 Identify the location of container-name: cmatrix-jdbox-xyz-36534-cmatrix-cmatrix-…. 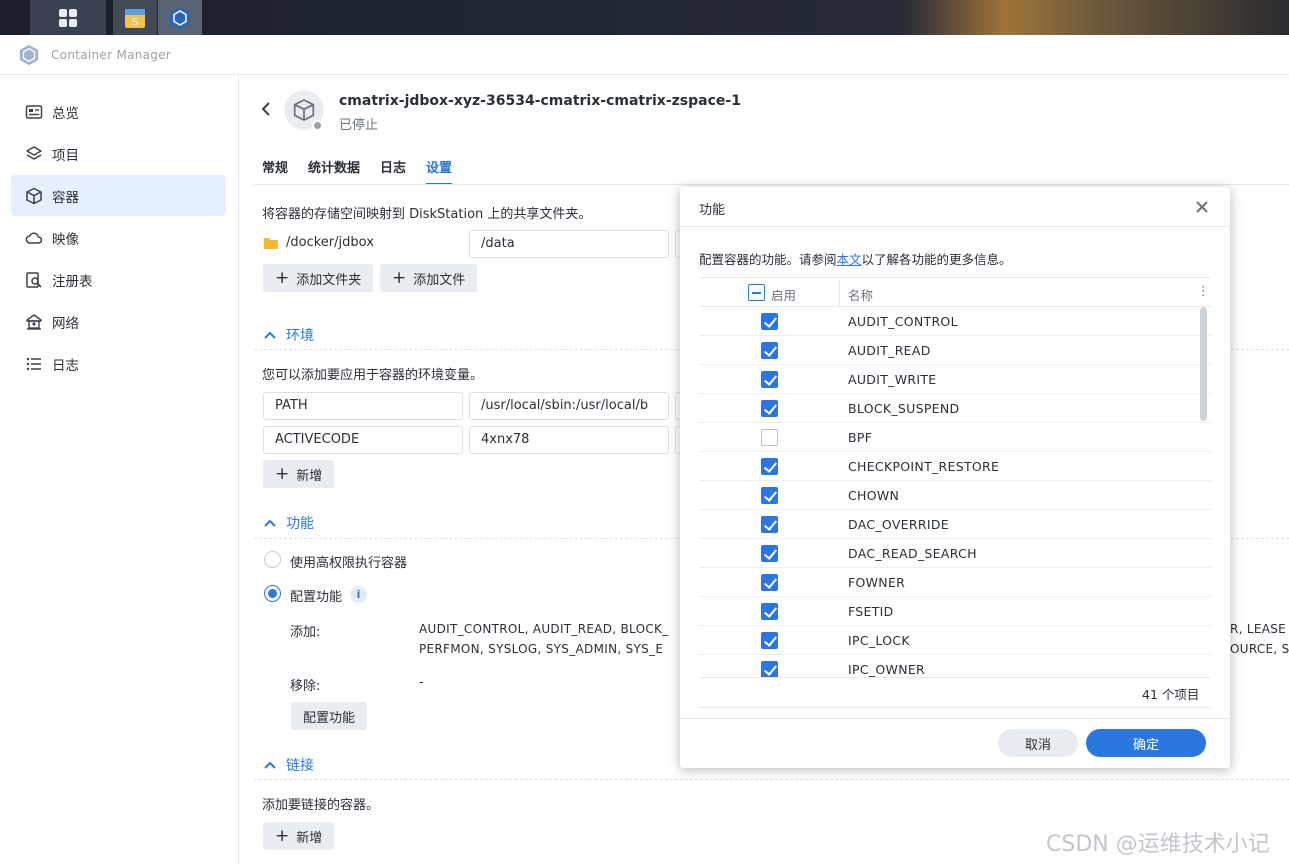
(540, 101).